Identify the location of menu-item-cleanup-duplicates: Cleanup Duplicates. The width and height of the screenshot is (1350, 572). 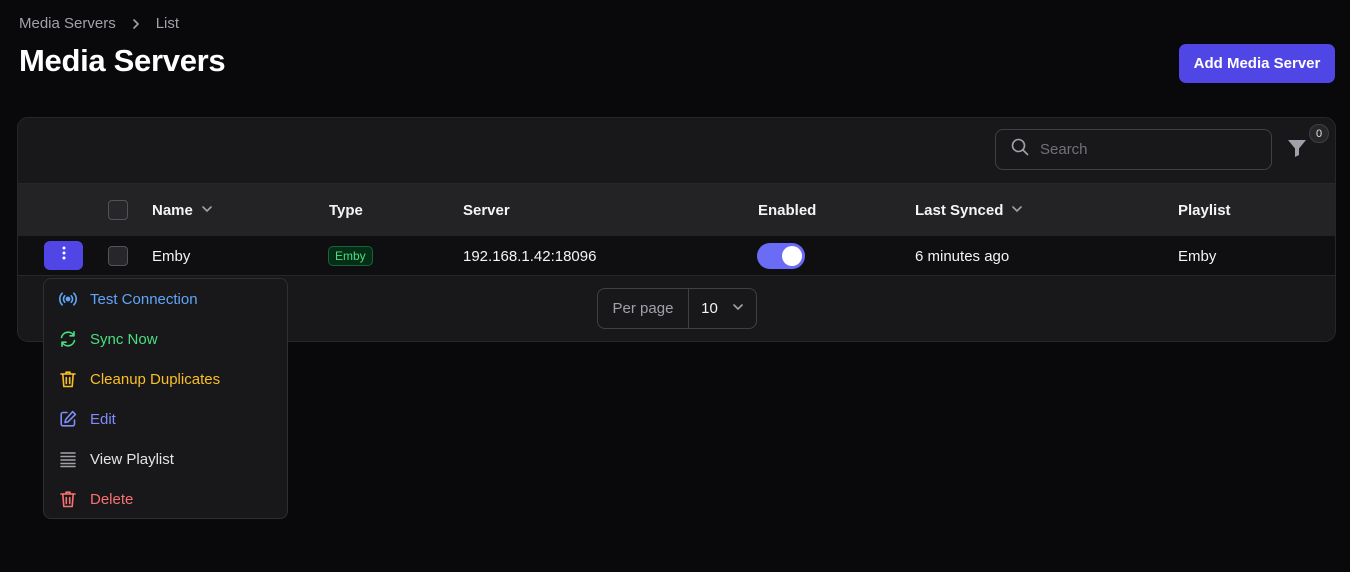
(165, 379).